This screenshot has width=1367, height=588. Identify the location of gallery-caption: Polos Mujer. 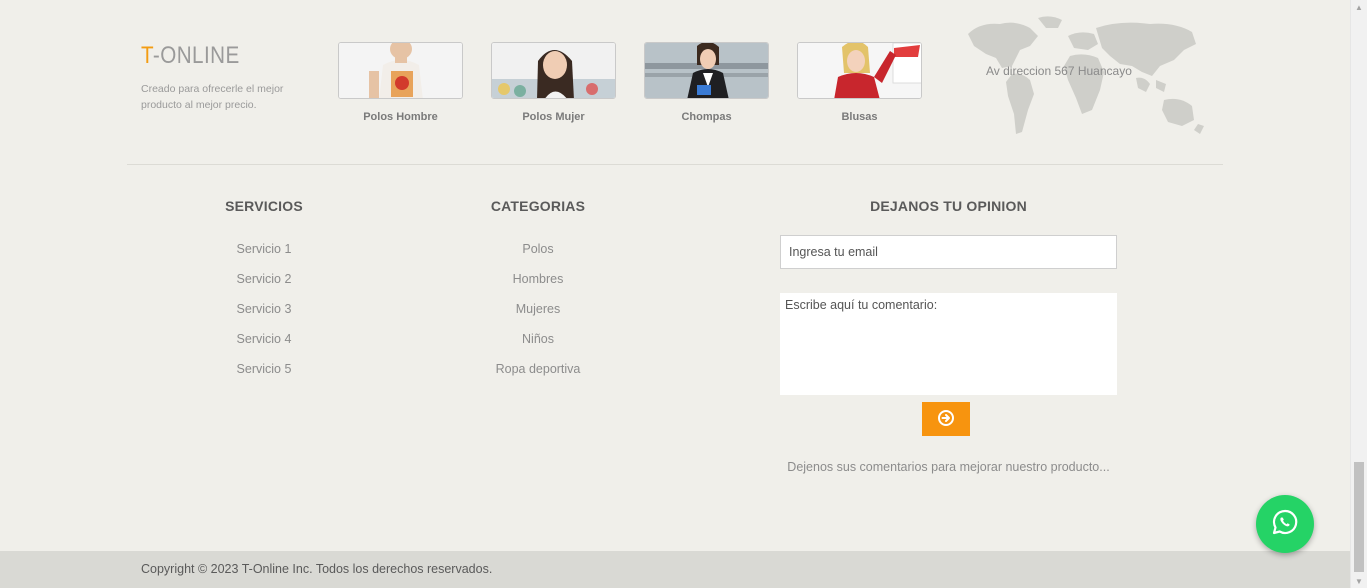
(553, 117).